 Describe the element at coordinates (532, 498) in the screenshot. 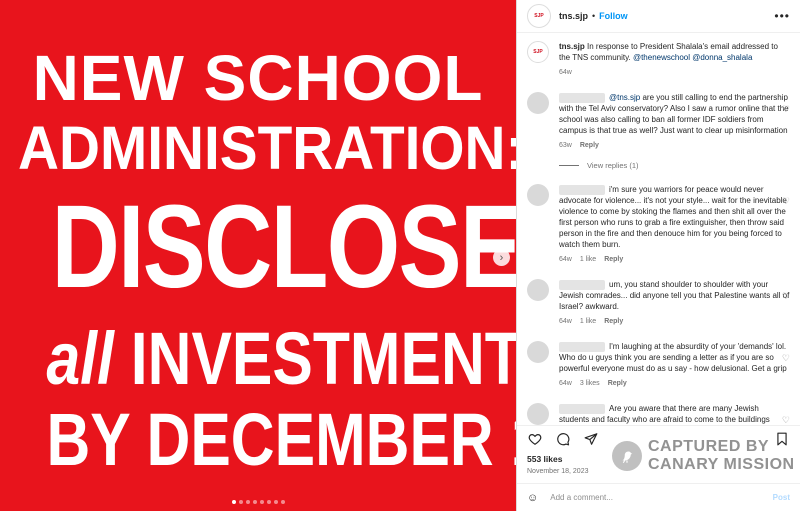

I see `smiley-icon: ☺` at that location.